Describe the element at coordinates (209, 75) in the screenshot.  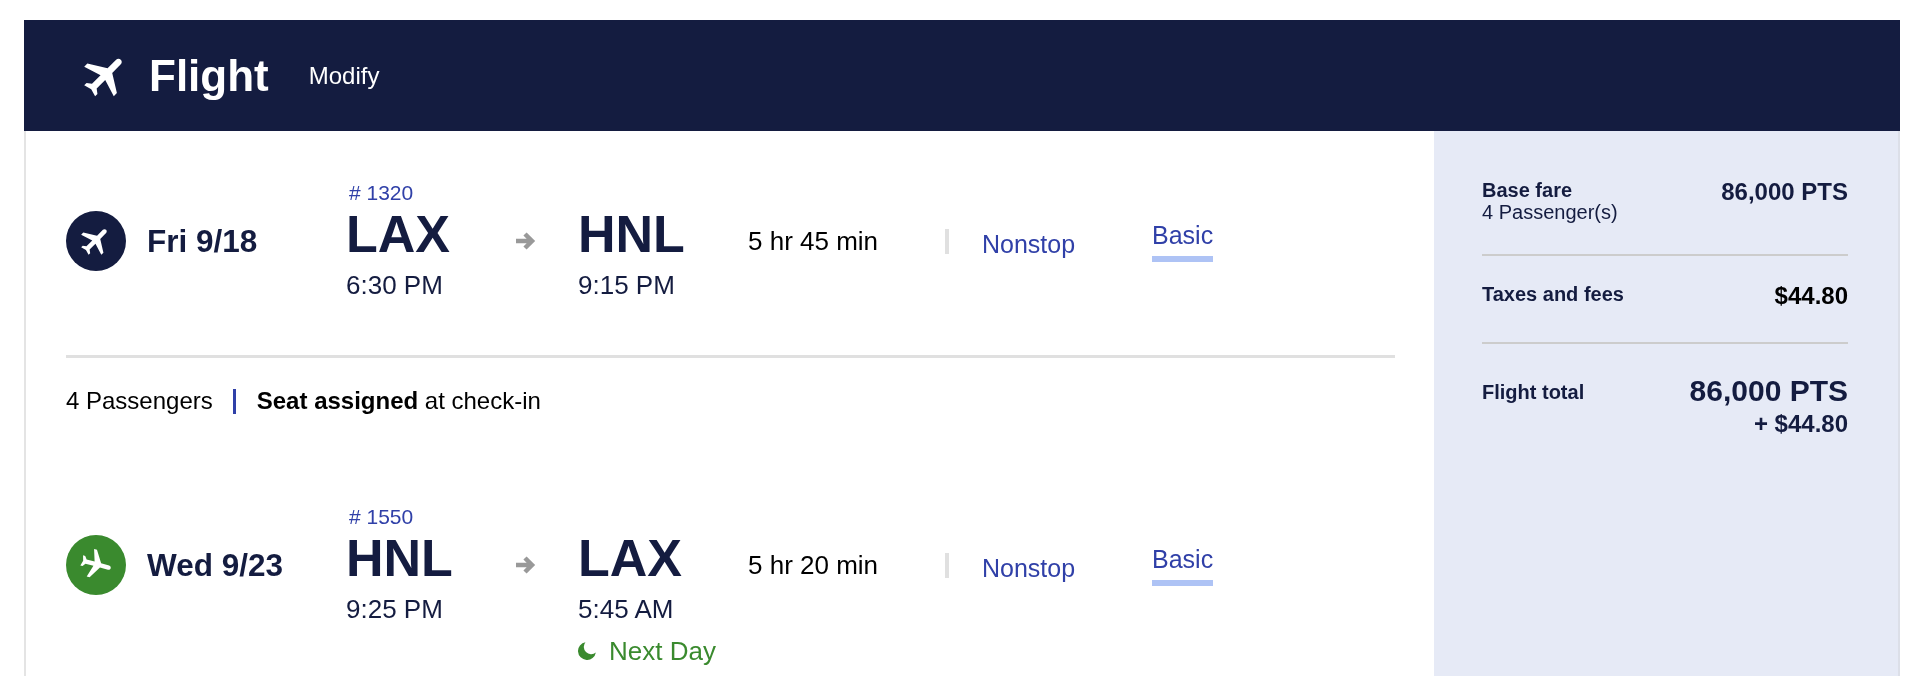
I see `page-title: Flight` at that location.